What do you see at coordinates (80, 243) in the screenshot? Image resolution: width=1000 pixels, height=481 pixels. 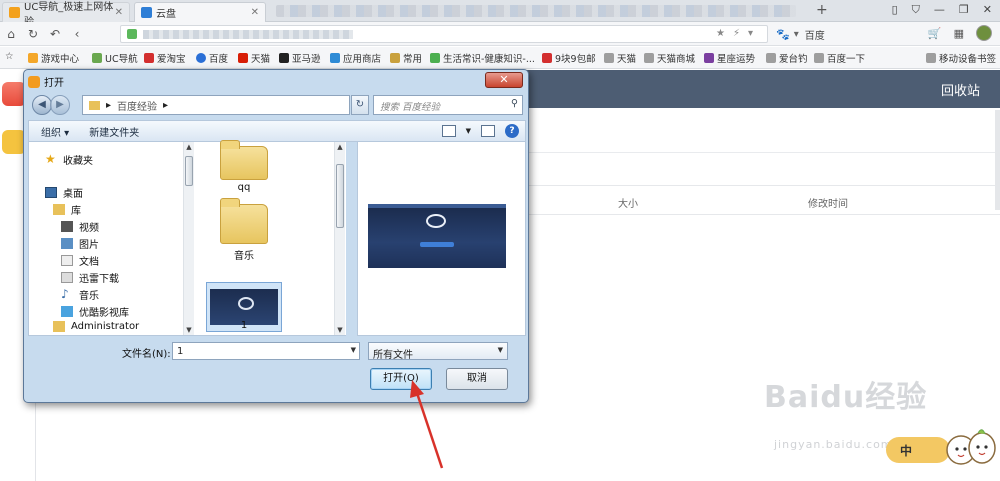 I see `nav-pictures: 图片` at bounding box center [80, 243].